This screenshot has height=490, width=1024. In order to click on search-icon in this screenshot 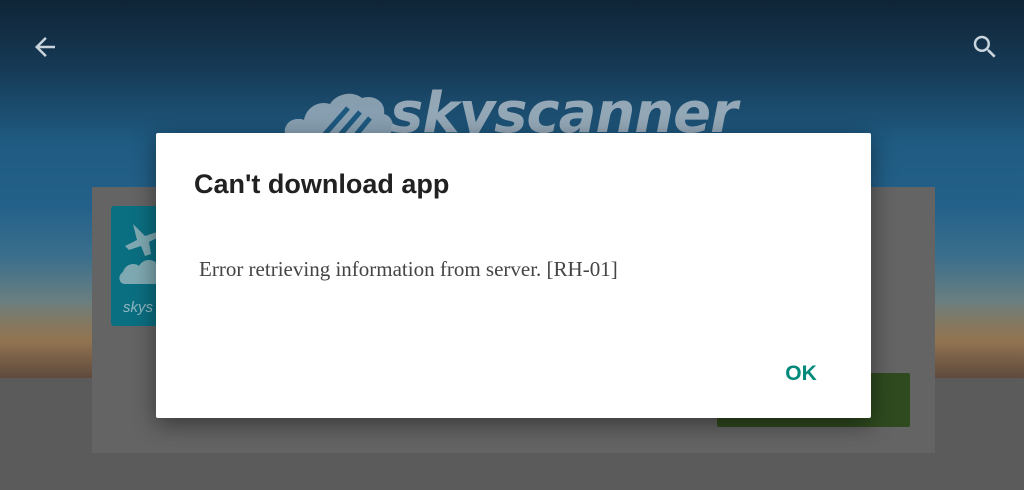, I will do `click(985, 47)`.